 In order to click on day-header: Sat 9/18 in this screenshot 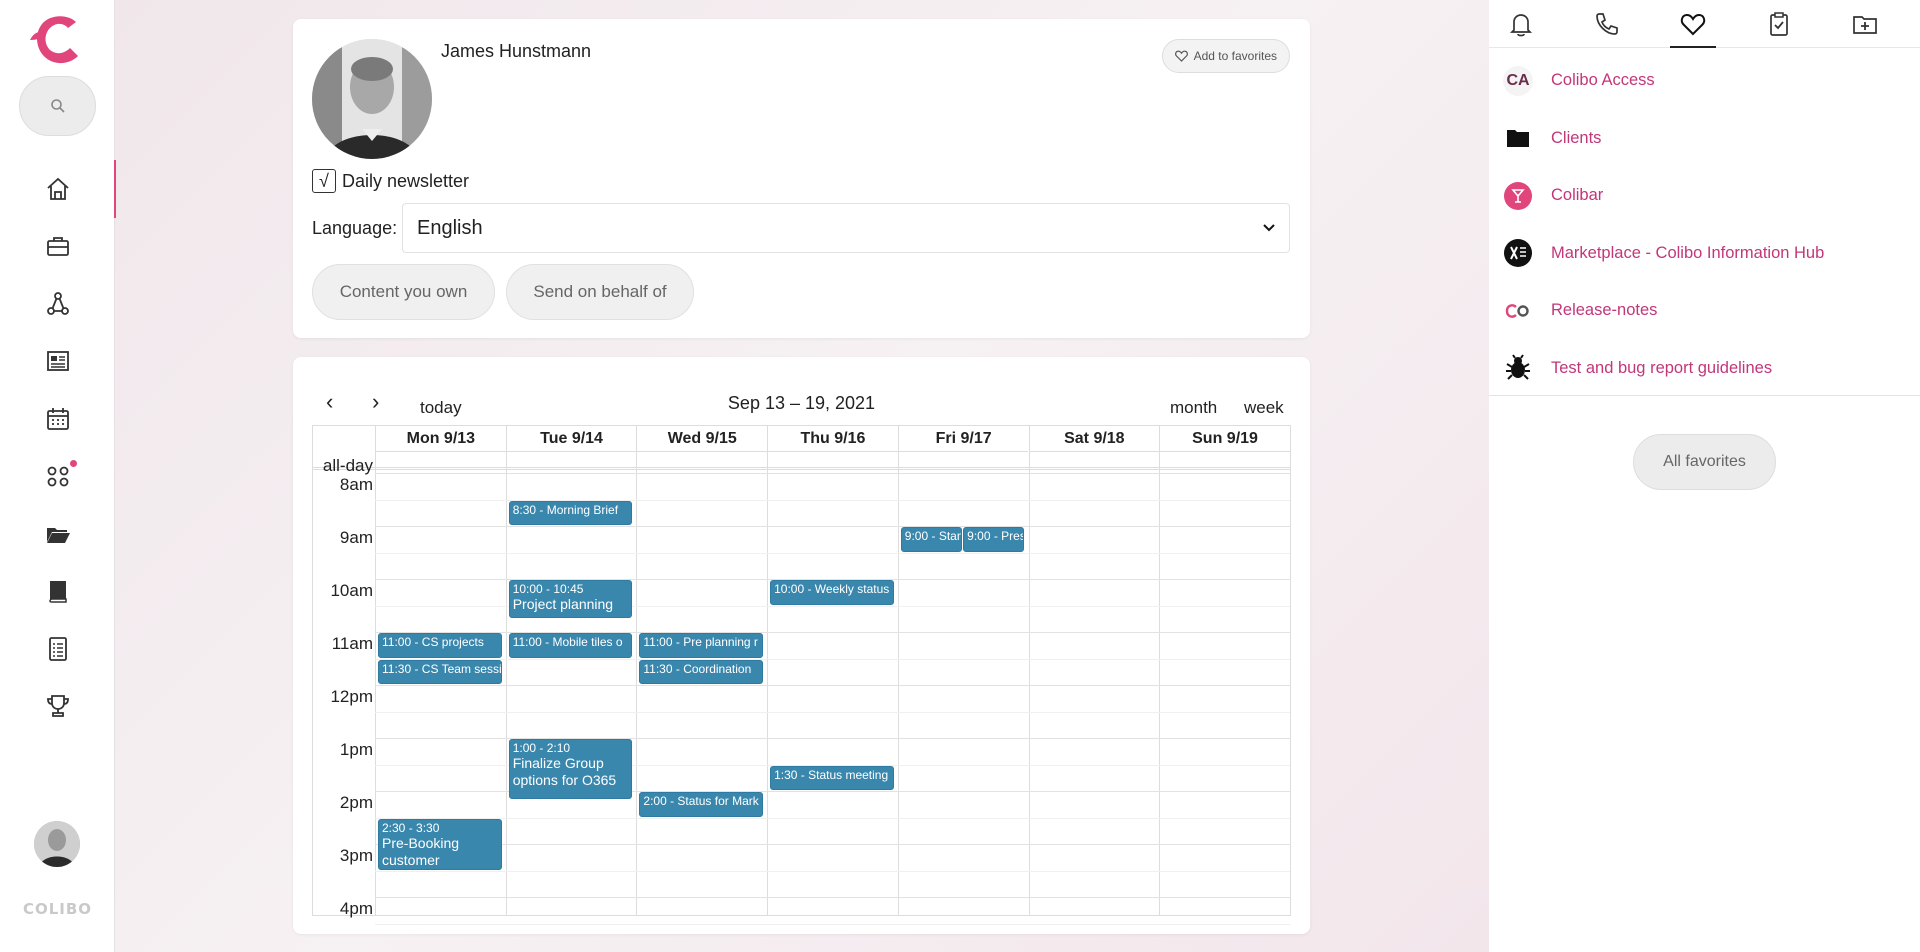, I will do `click(1094, 439)`.